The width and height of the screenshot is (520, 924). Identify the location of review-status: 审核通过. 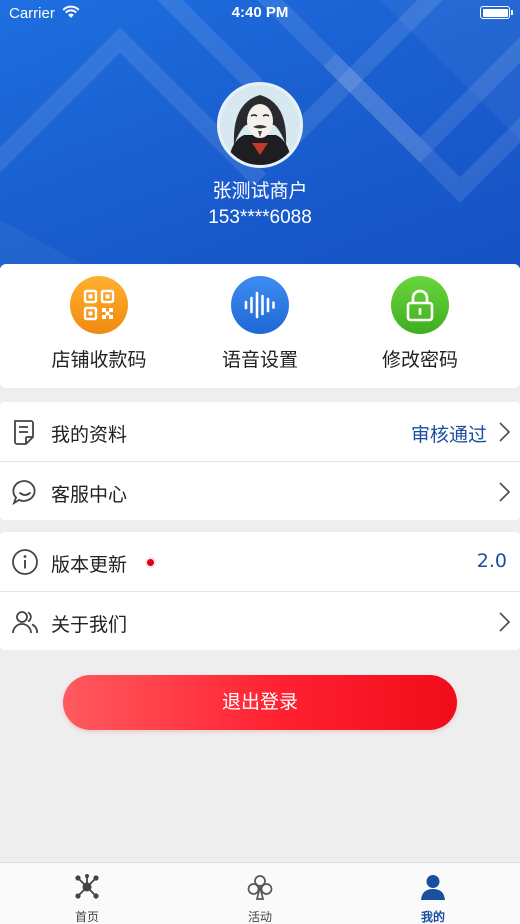
(448, 435).